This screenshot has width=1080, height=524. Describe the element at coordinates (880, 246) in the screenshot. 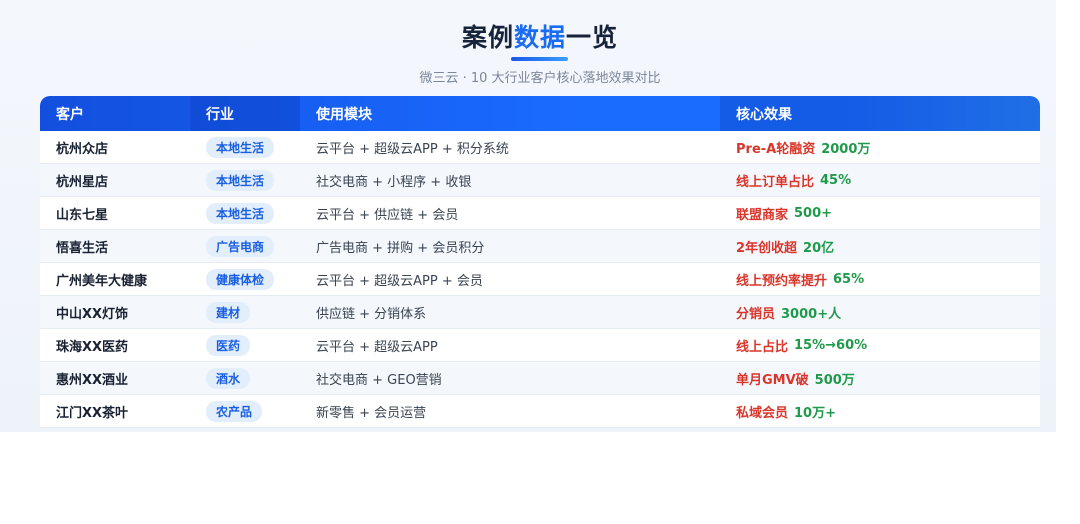

I see `effect-cell: 2年创收超 20亿` at that location.